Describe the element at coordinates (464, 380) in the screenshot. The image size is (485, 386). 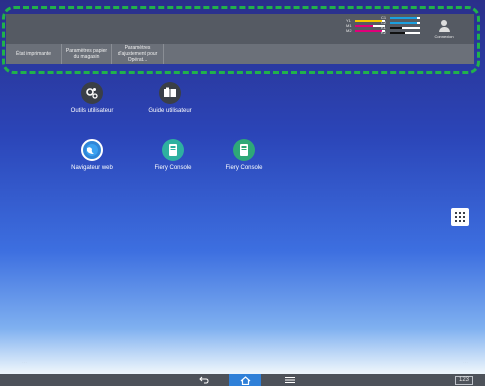
I see `keyboard-button: 123` at that location.